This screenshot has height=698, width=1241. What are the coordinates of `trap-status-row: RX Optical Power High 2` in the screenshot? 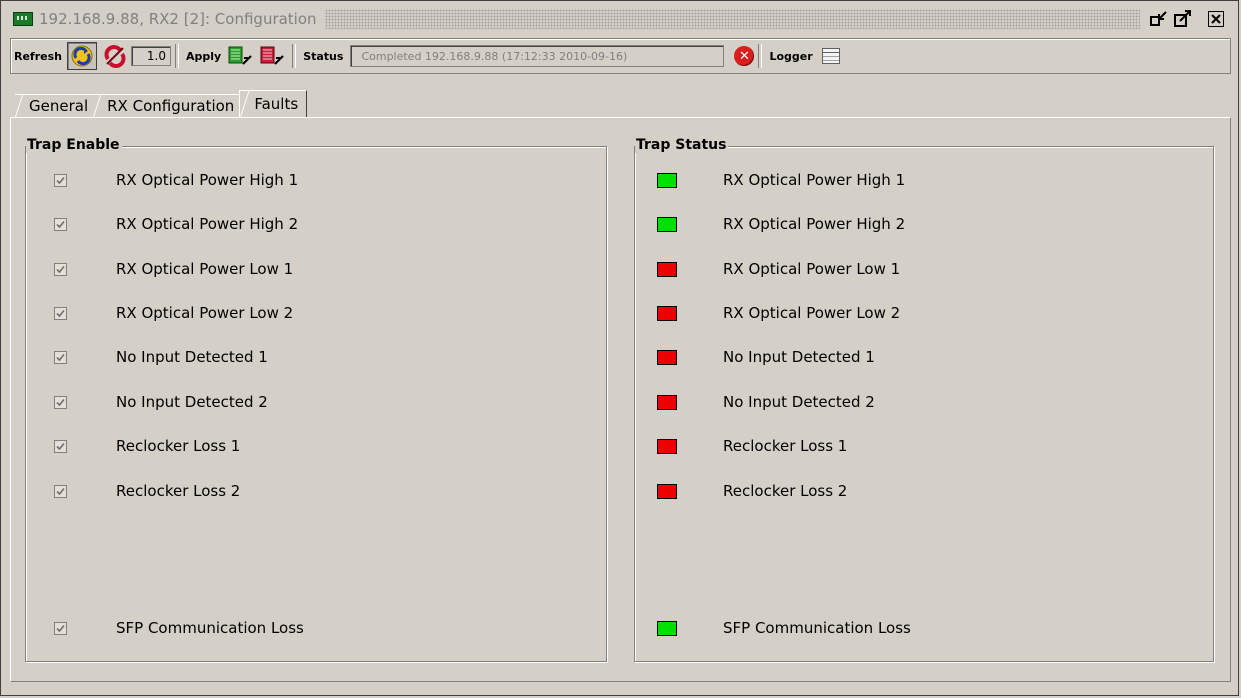 It's located at (924, 225).